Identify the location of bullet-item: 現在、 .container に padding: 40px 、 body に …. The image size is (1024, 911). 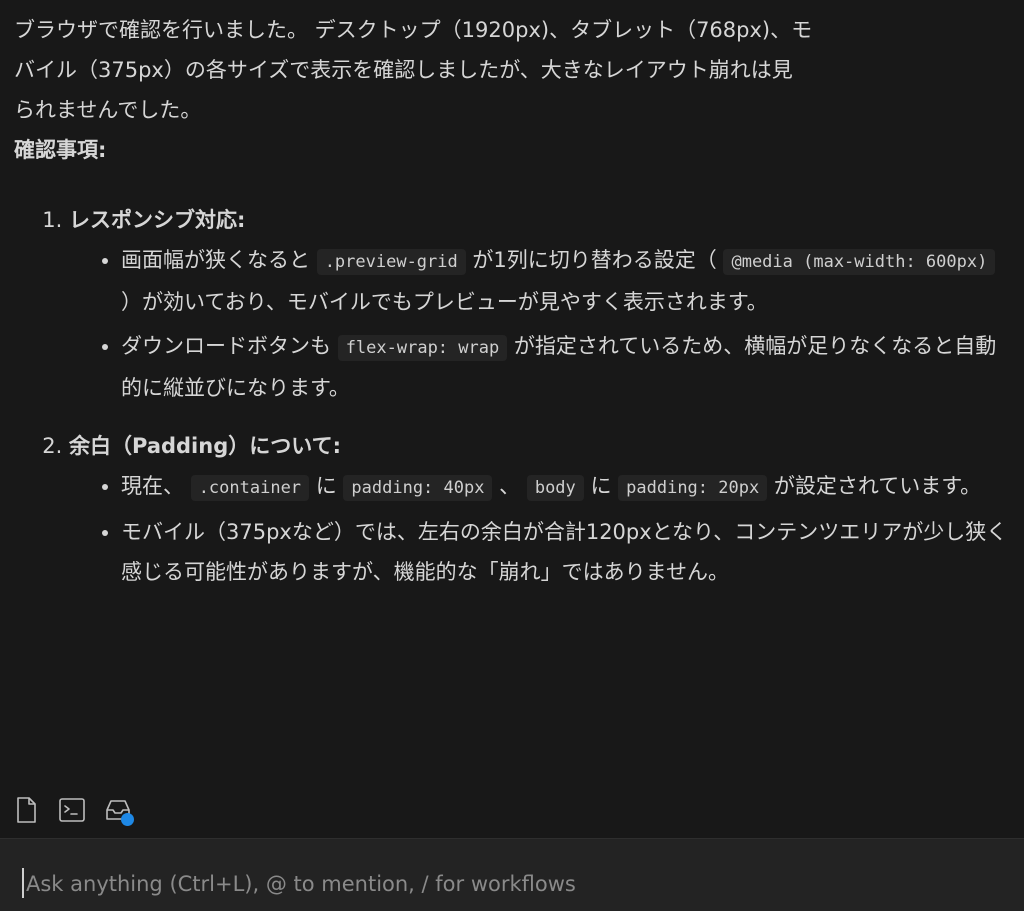
(565, 487).